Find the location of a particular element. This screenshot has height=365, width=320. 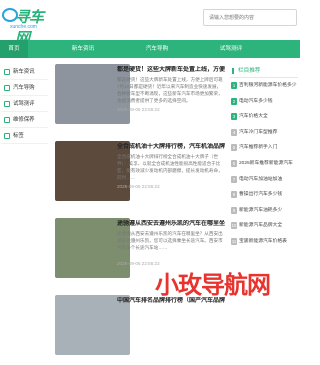

logo-subtext: xunche.com is located at coordinates (23, 27).